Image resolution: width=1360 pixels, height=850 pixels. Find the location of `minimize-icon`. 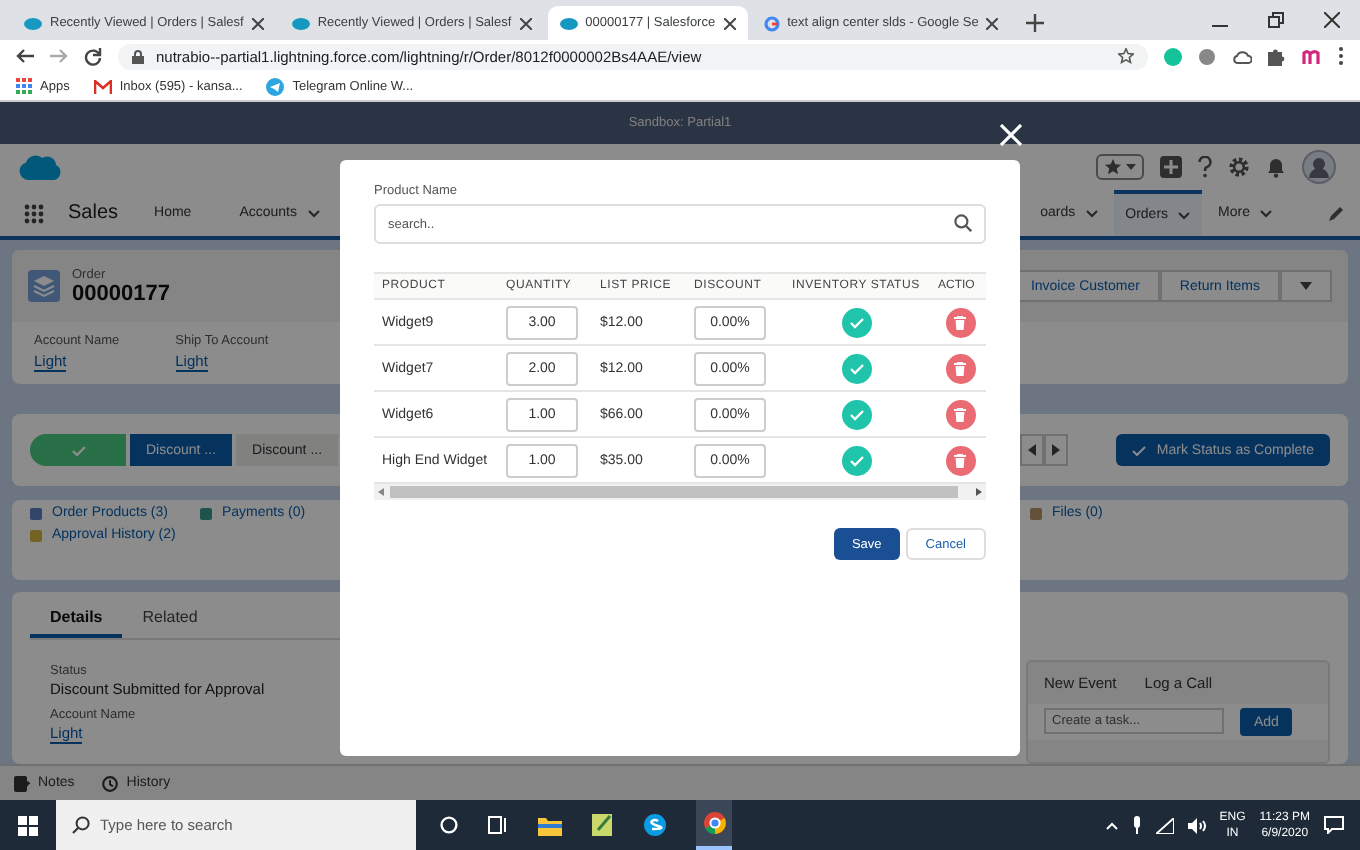

minimize-icon is located at coordinates (1220, 26).